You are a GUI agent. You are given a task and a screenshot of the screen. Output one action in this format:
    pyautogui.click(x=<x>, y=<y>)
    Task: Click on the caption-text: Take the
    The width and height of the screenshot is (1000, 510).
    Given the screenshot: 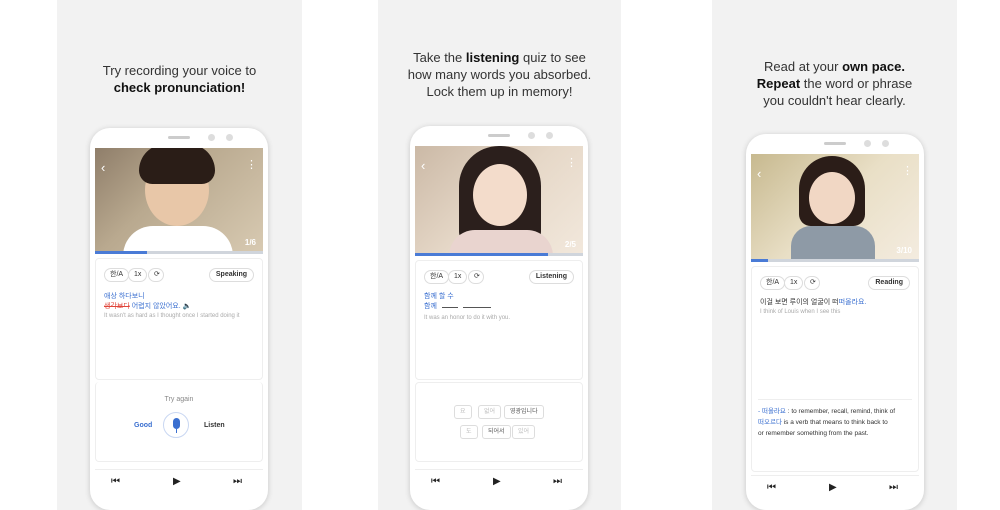 What is the action you would take?
    pyautogui.click(x=438, y=57)
    